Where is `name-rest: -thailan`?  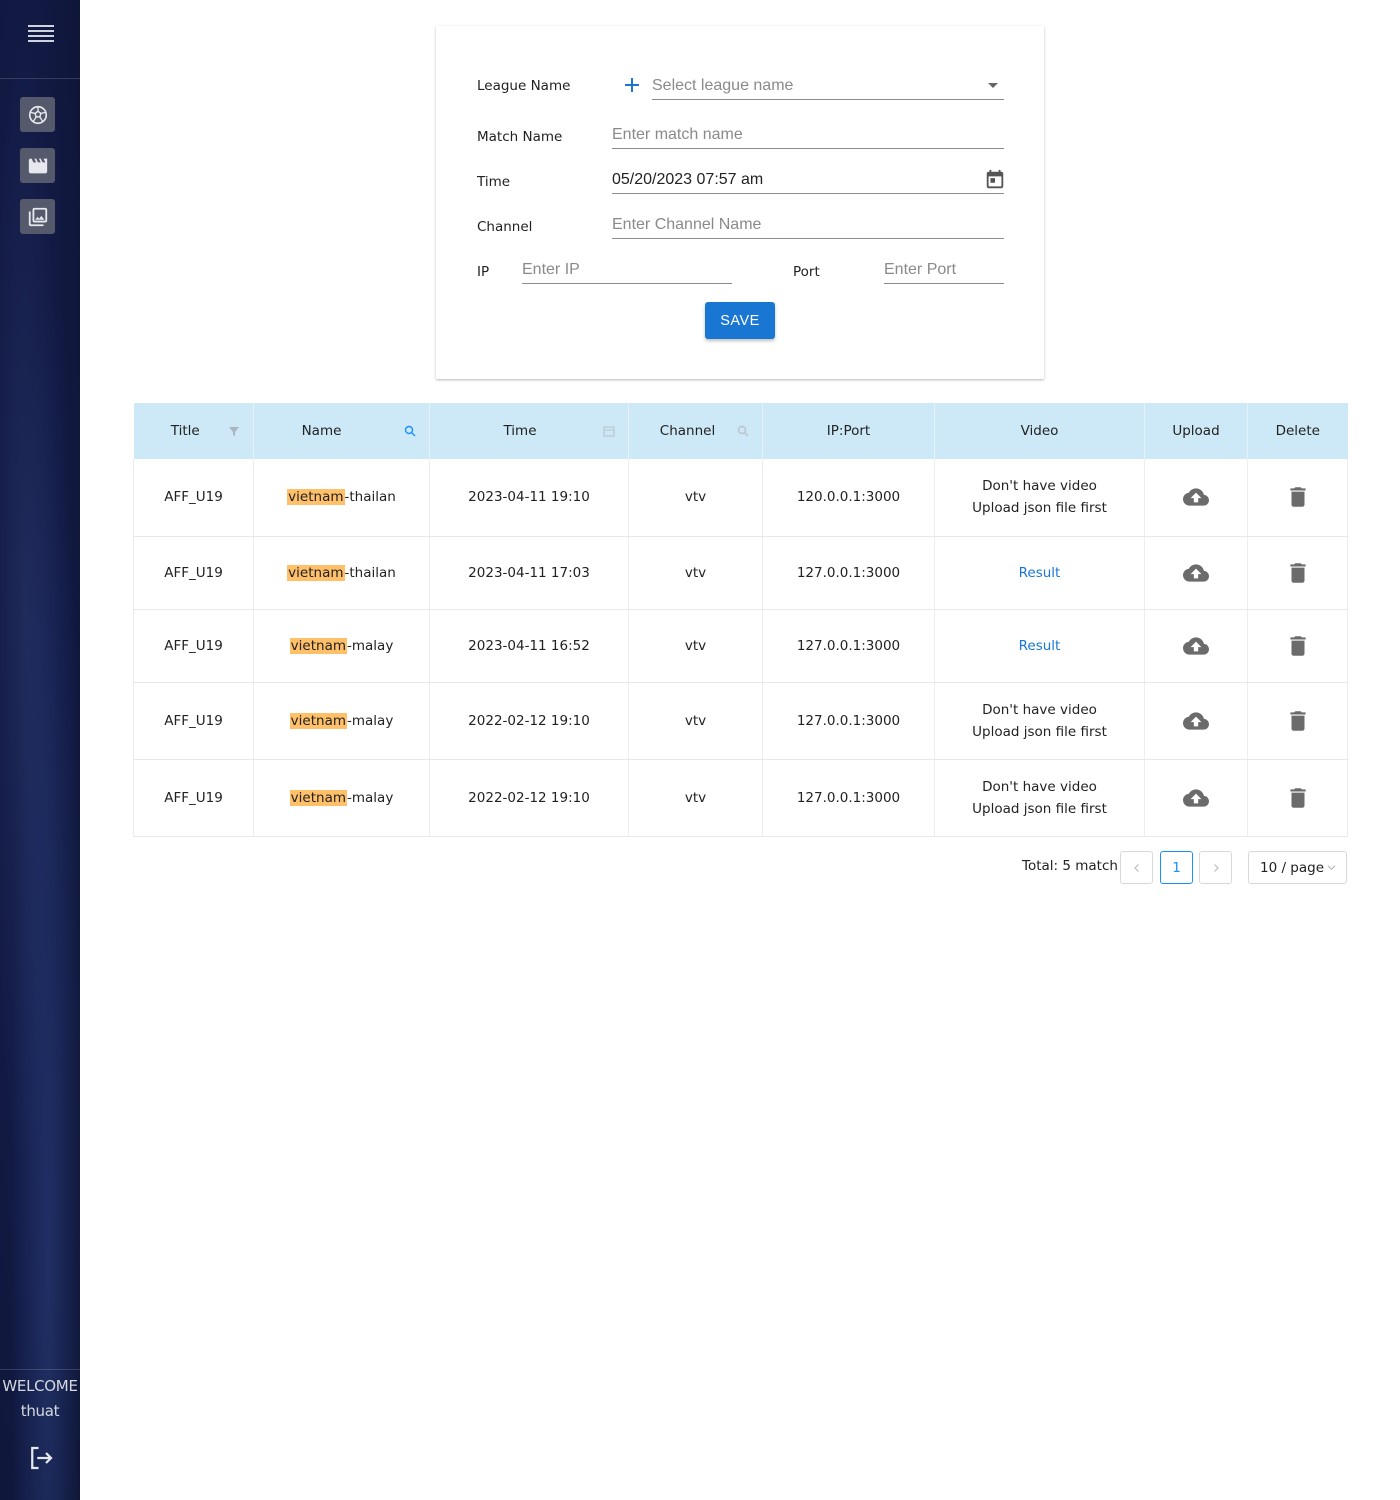 name-rest: -thailan is located at coordinates (370, 572).